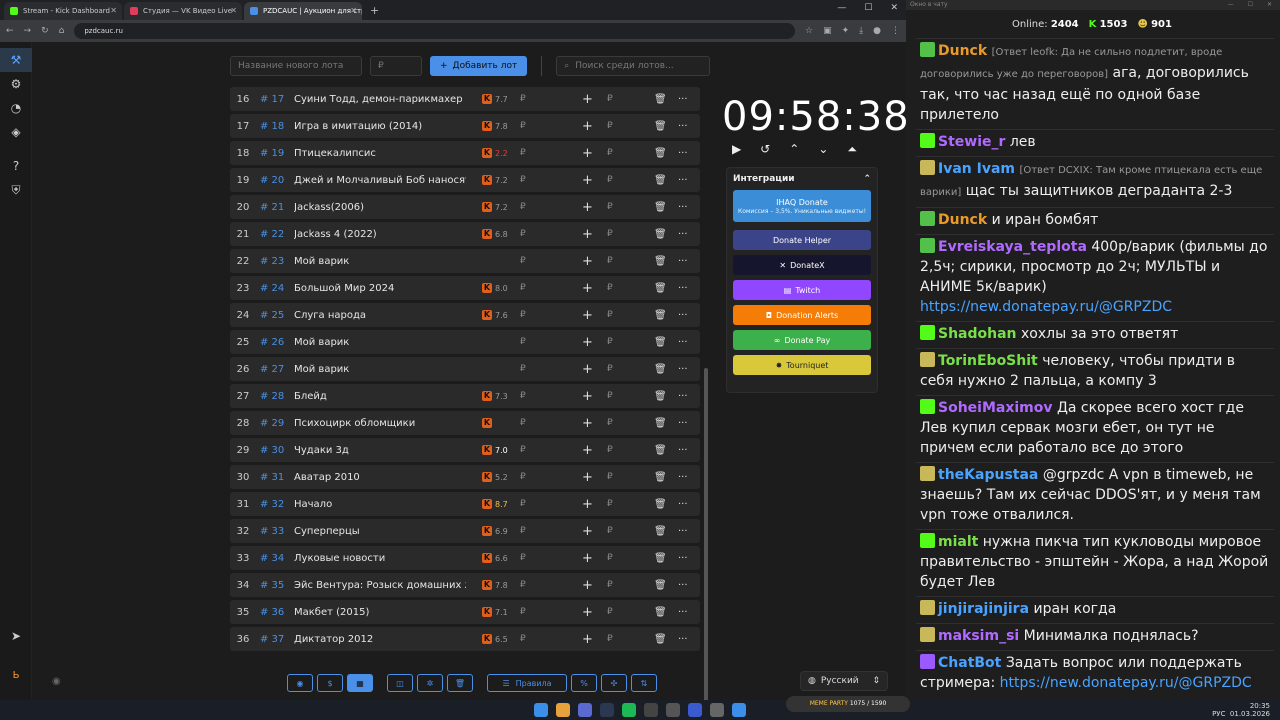  What do you see at coordinates (380, 639) in the screenshot?
I see `lot-name: Диктатор 2012` at bounding box center [380, 639].